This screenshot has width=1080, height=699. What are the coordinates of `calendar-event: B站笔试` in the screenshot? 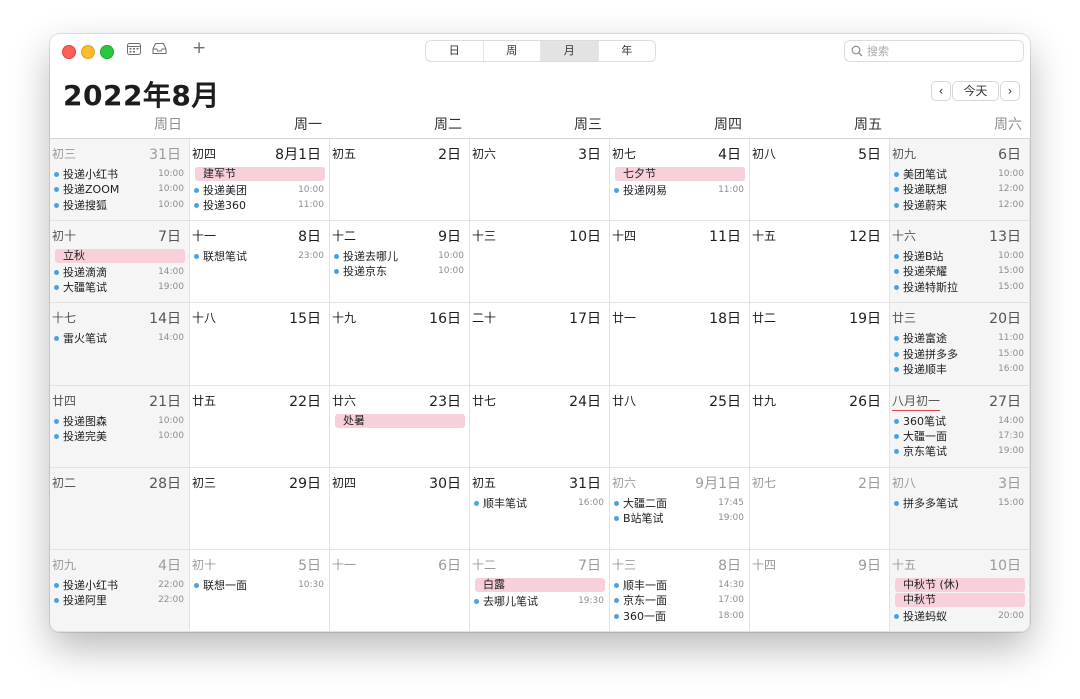 It's located at (660, 518).